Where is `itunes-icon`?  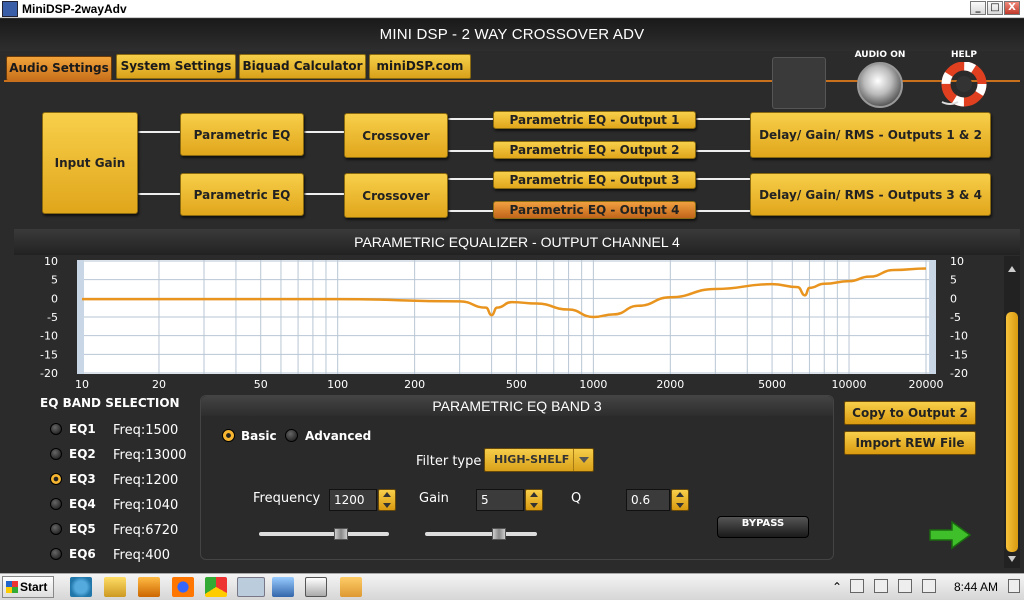 itunes-icon is located at coordinates (283, 587).